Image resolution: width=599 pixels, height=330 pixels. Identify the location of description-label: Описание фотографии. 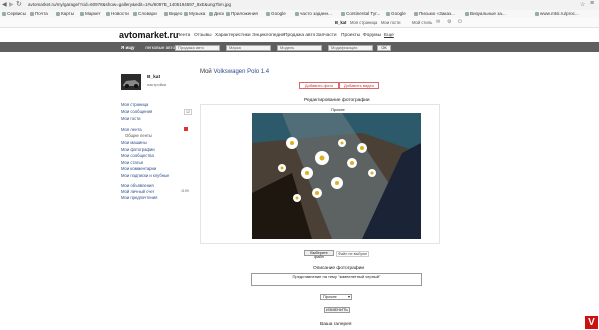
(339, 268).